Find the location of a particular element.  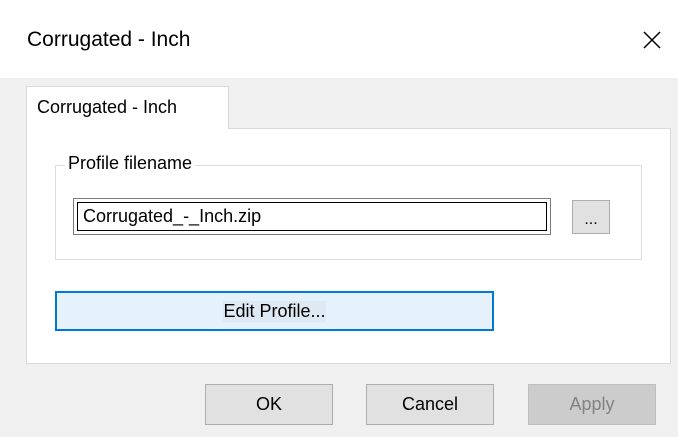

cancel-button: Cancel is located at coordinates (430, 404).